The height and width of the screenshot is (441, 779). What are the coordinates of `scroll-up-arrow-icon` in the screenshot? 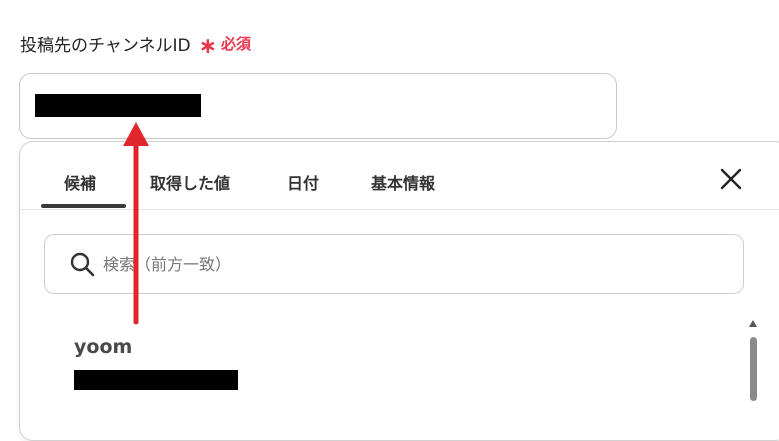 It's located at (753, 323).